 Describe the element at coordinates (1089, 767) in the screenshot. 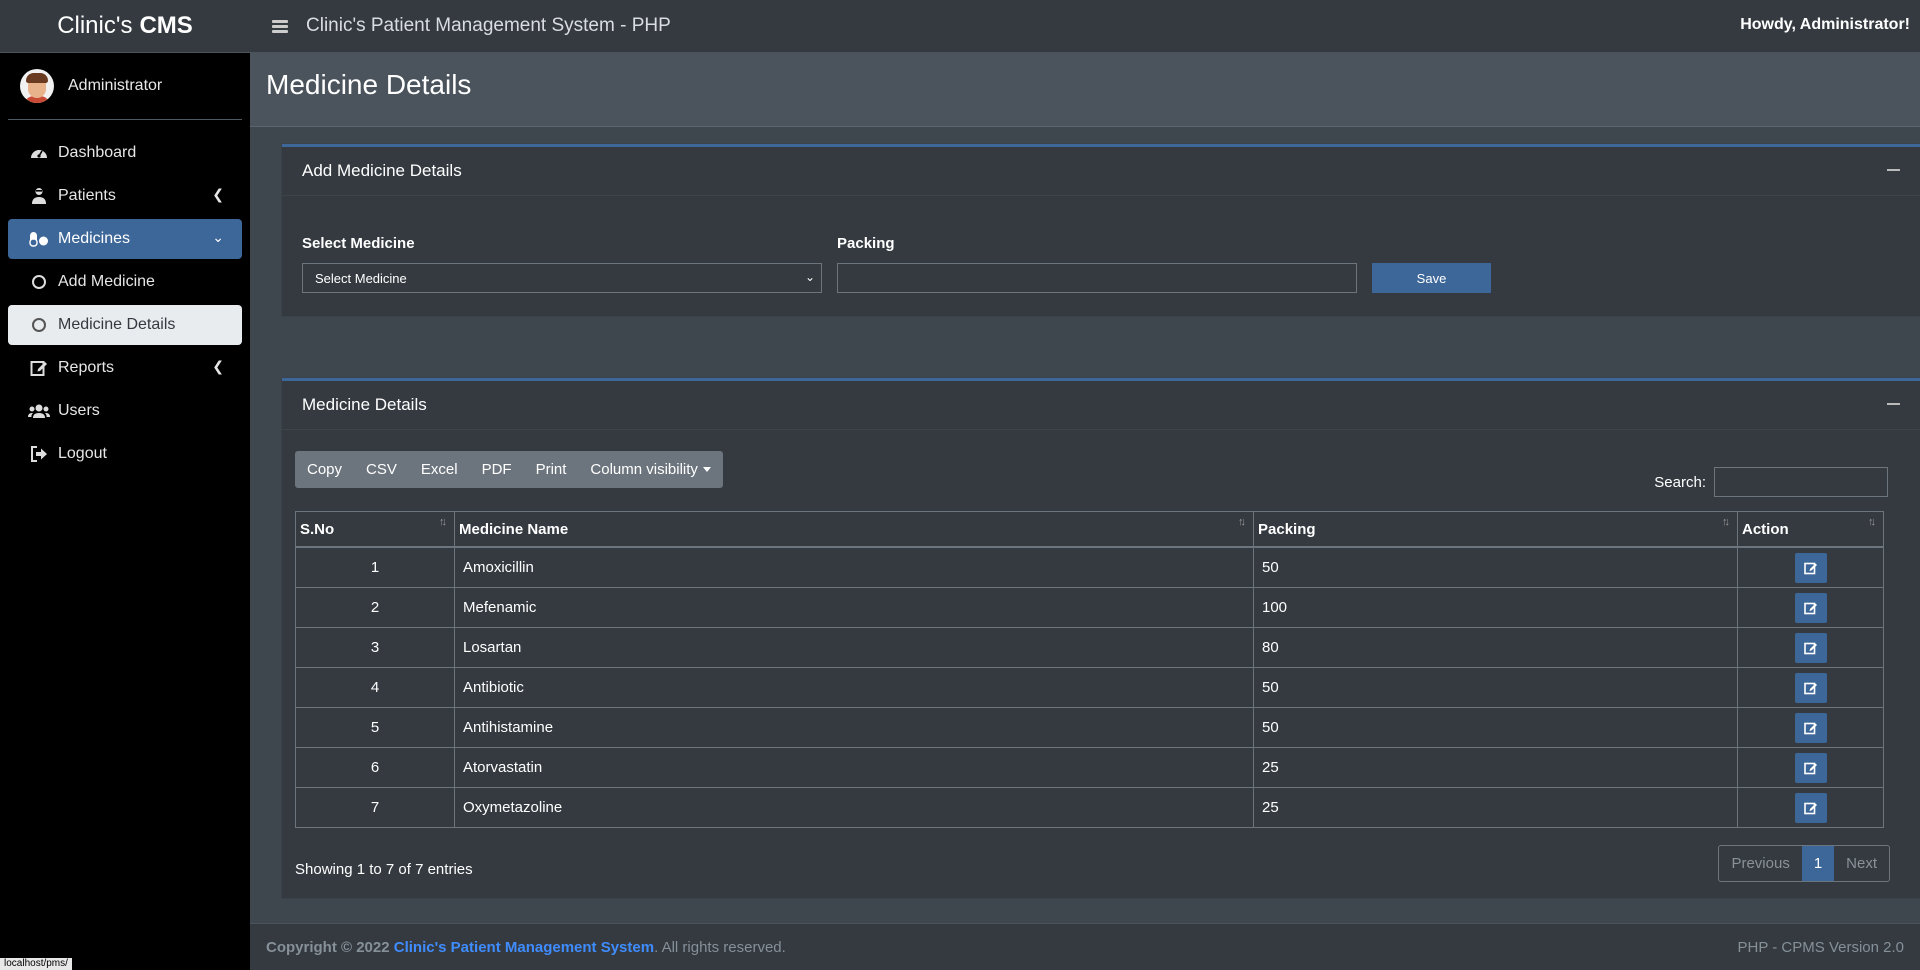

I see `table-row: 6 Atorvastatin 25` at that location.